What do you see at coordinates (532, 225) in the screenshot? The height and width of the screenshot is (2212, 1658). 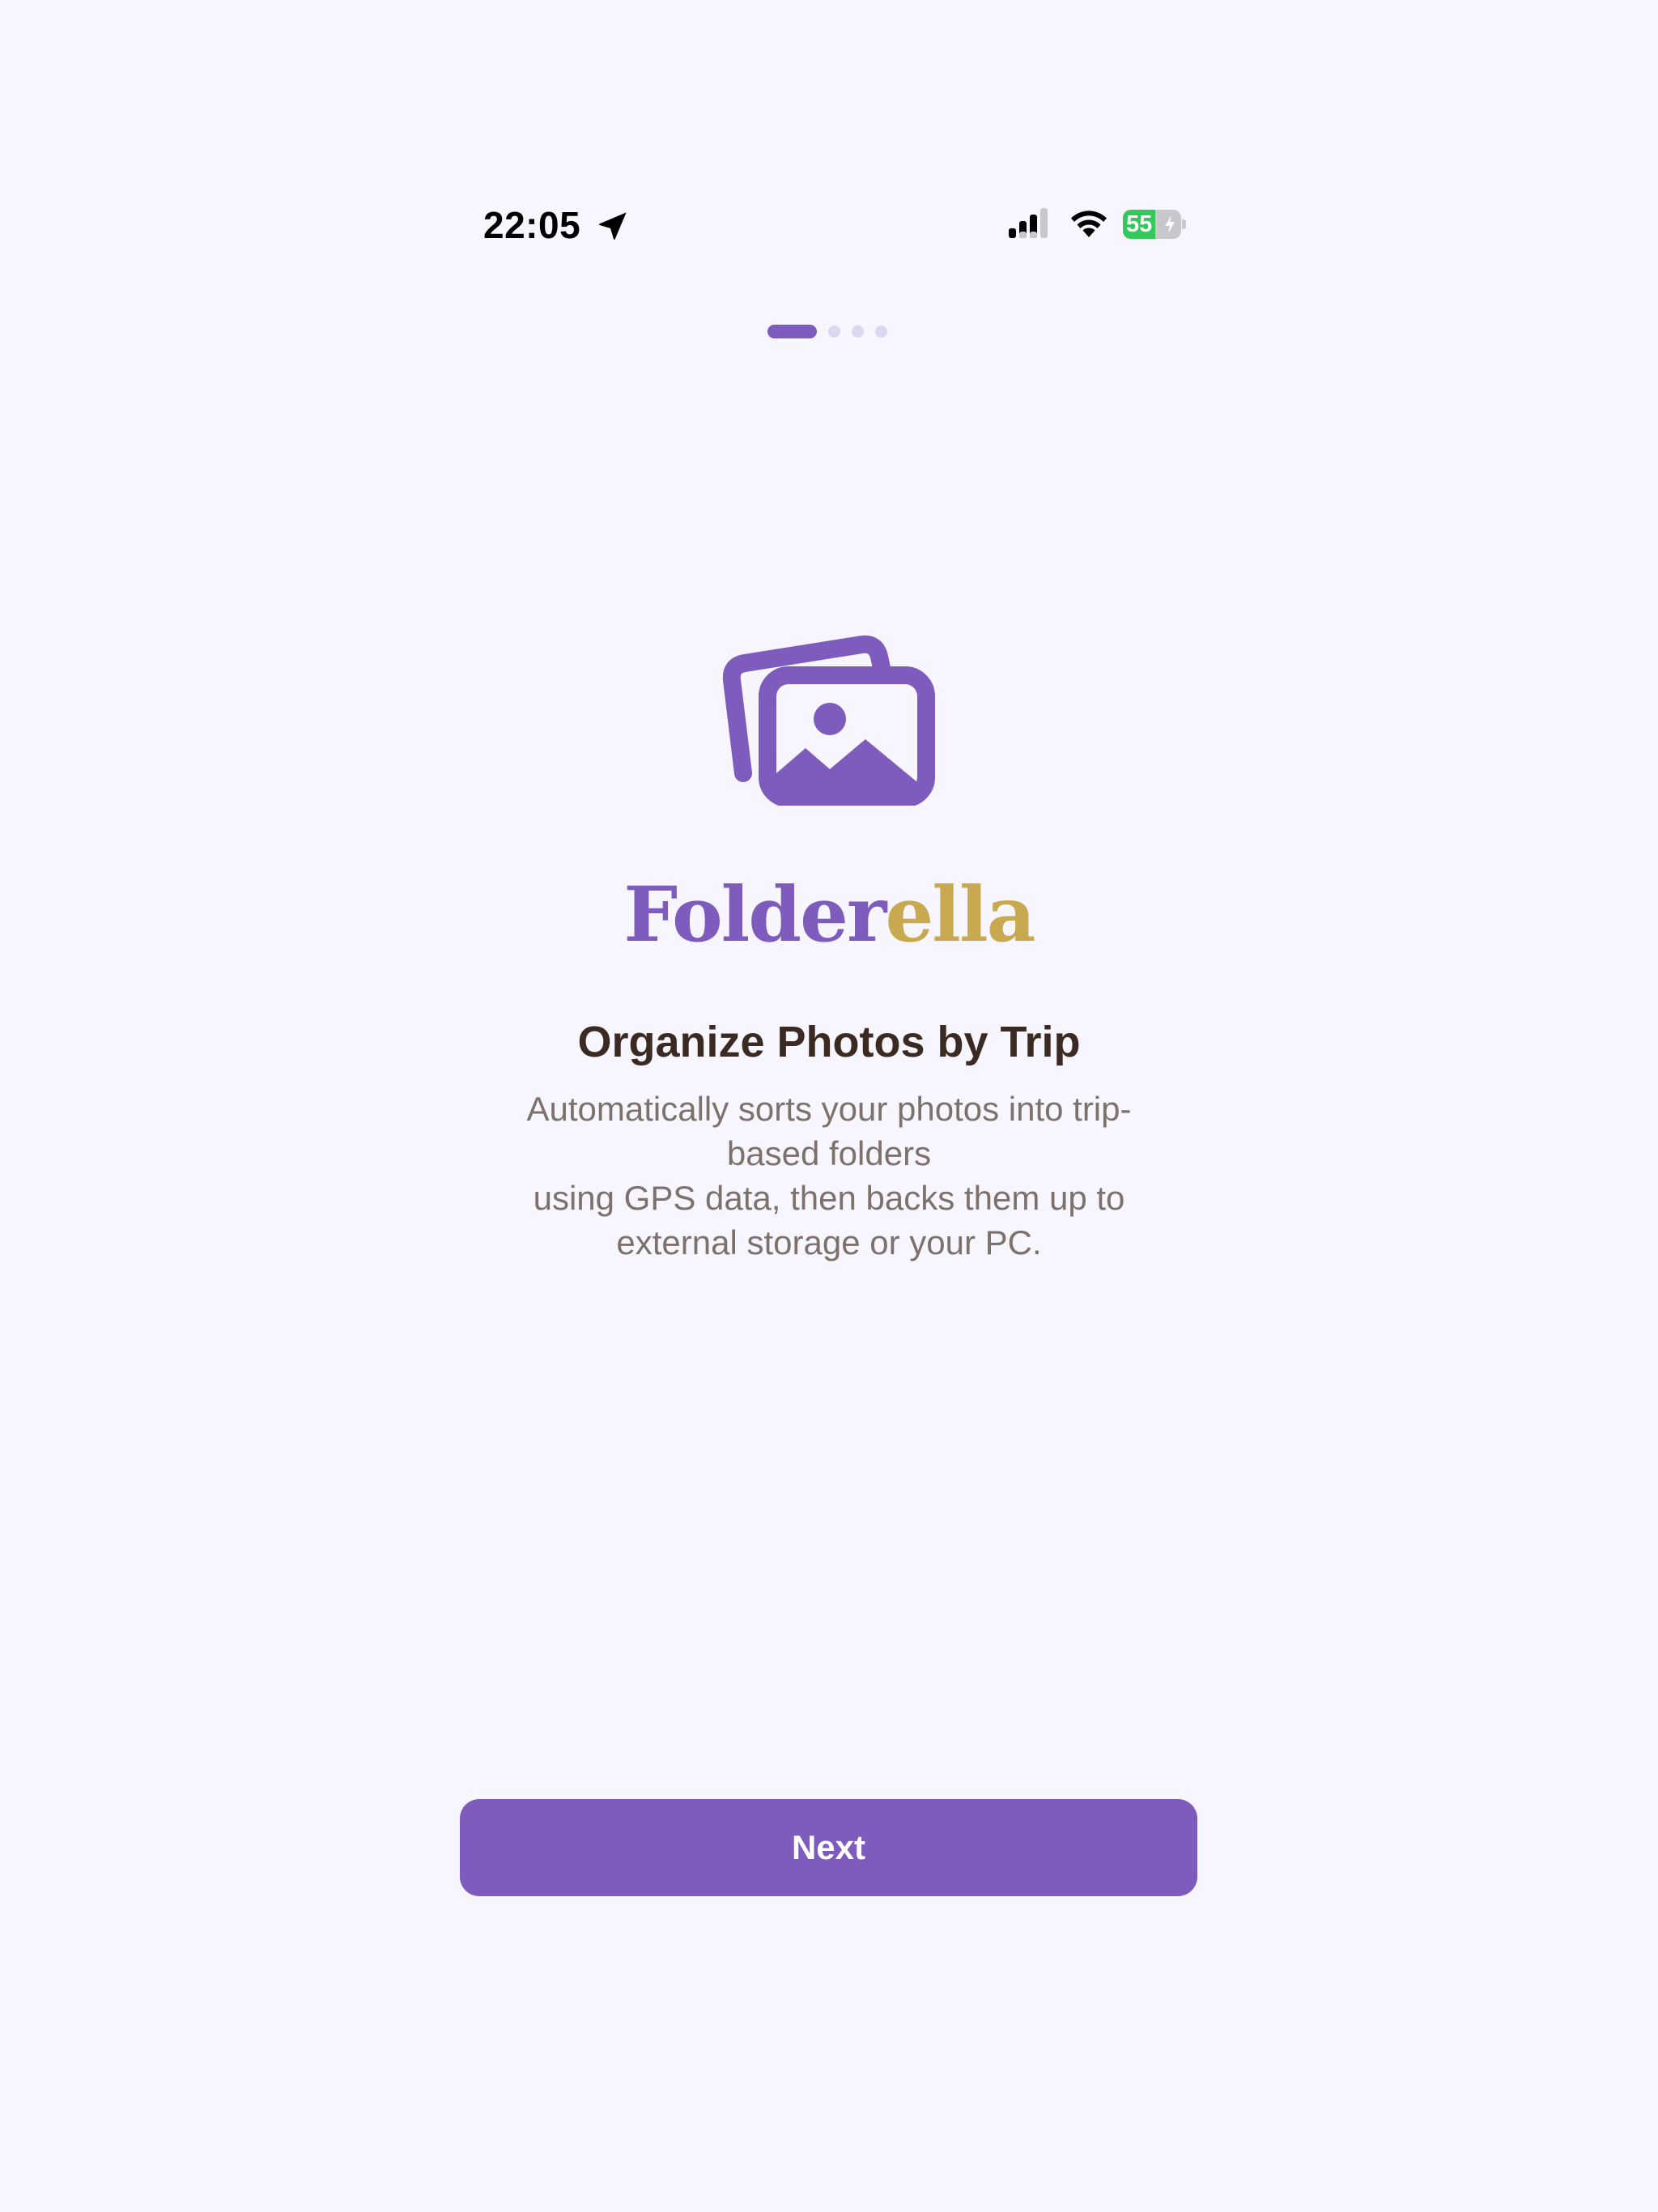 I see `status-time: 22:05` at bounding box center [532, 225].